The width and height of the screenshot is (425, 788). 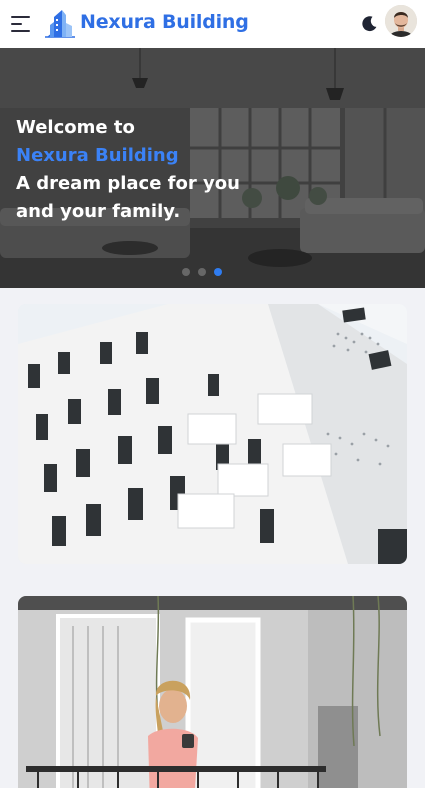 I want to click on user-avatar, so click(x=401, y=21).